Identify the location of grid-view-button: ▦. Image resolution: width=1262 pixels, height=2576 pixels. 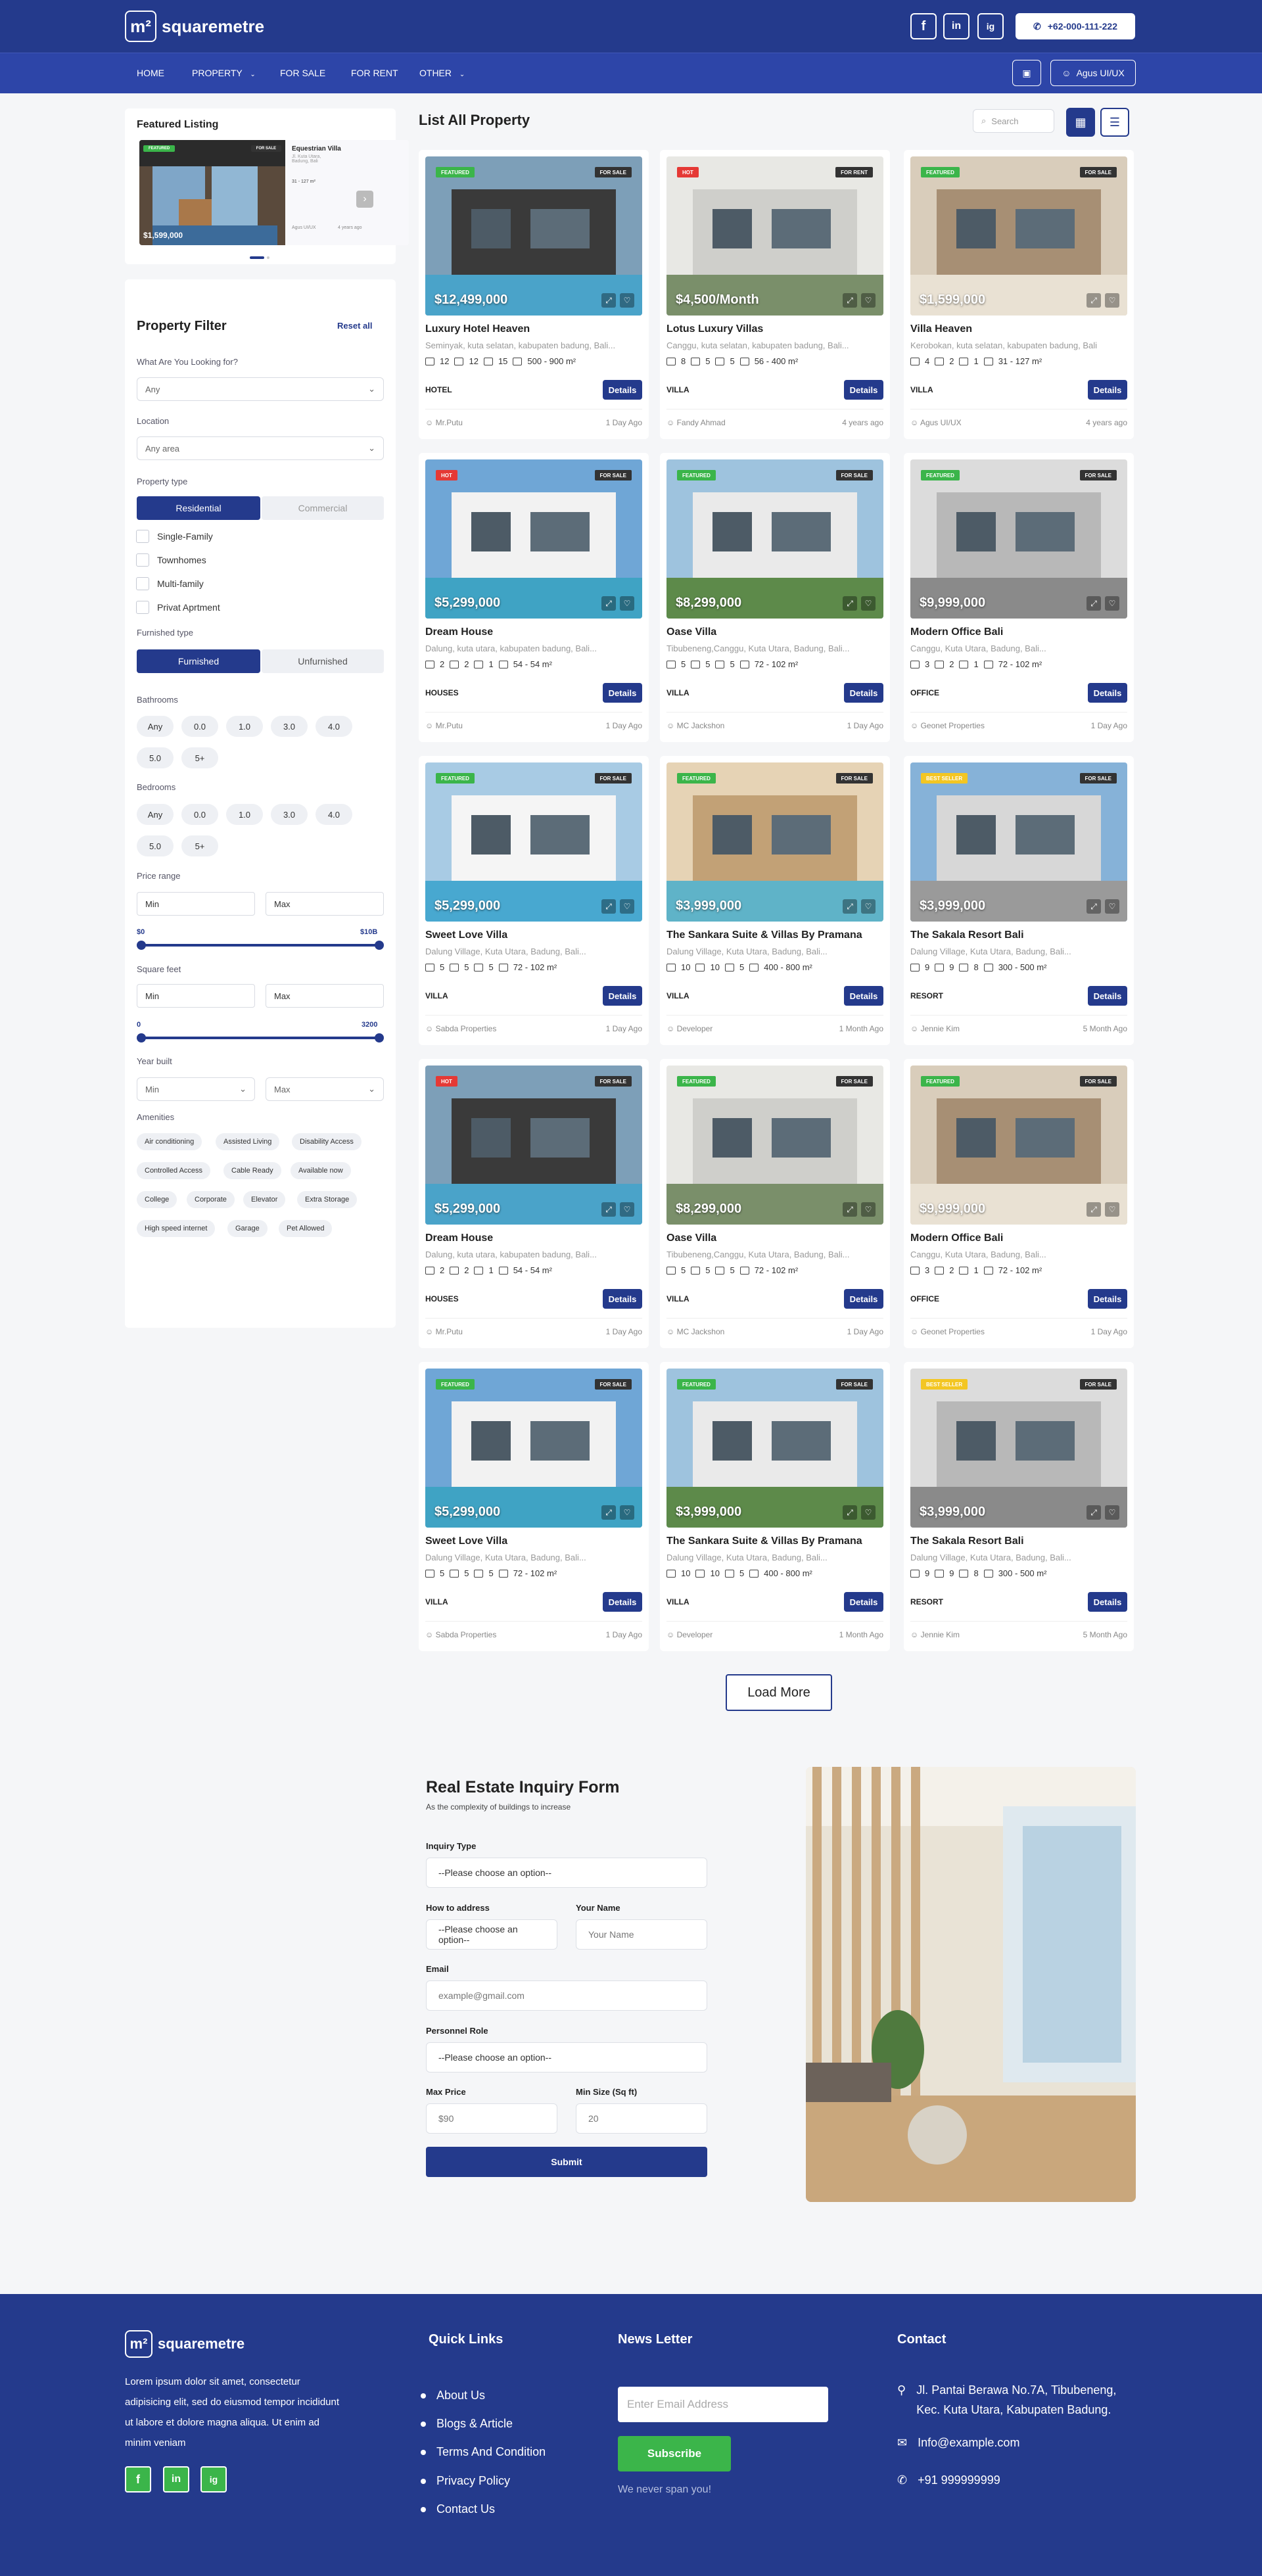
(1081, 122).